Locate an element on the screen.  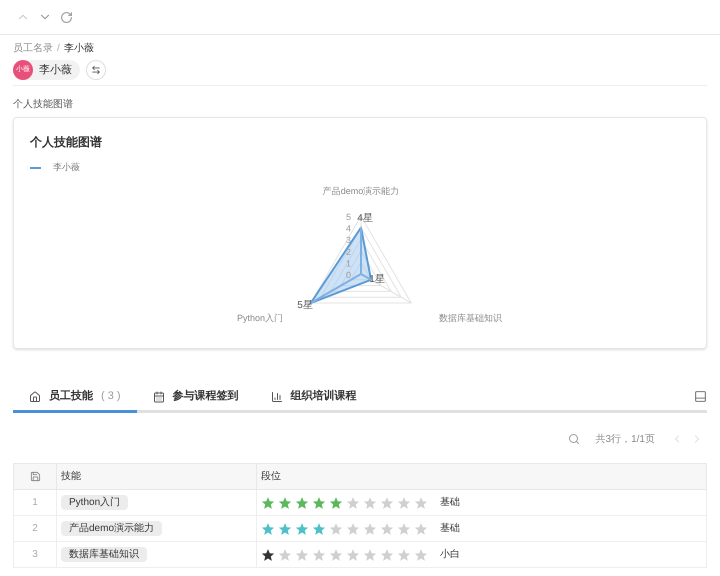
tick-label: 5 is located at coordinates (348, 217).